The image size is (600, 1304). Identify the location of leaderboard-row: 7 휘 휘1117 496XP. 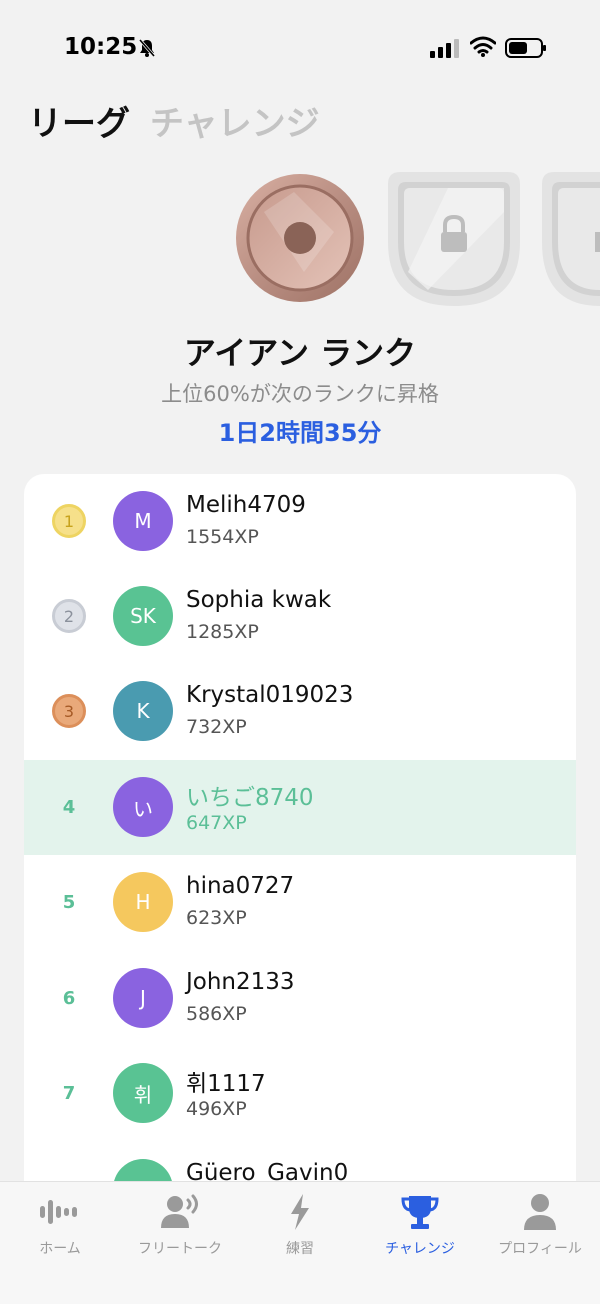
(300, 1093).